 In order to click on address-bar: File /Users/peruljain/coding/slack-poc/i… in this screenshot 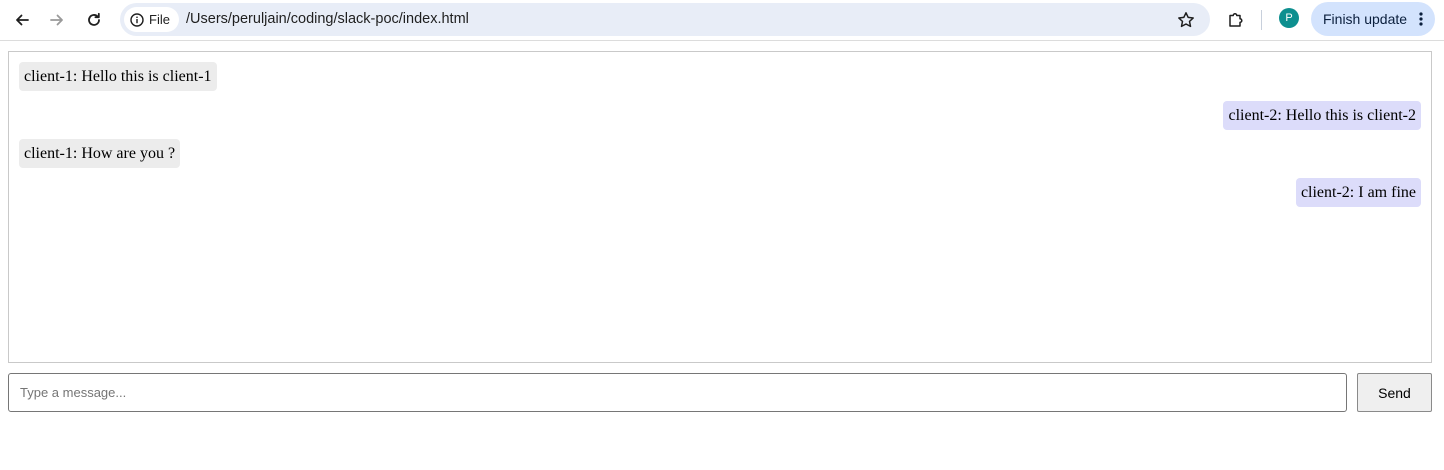, I will do `click(665, 19)`.